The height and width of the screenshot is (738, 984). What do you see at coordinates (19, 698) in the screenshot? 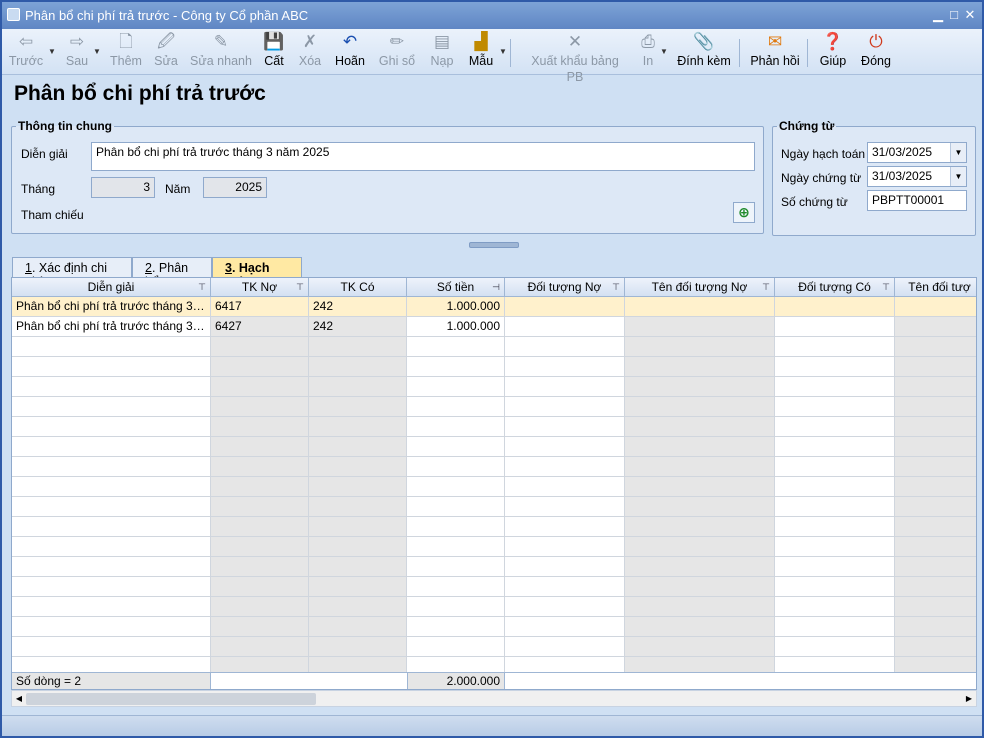
I see `scroll-left-icon: ◀` at bounding box center [19, 698].